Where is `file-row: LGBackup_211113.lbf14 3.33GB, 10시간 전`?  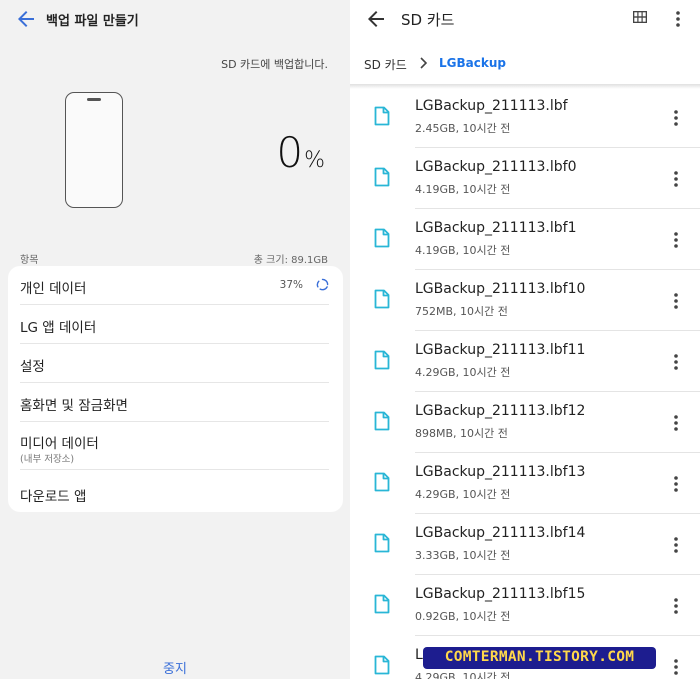
file-row: LGBackup_211113.lbf14 3.33GB, 10시간 전 is located at coordinates (525, 544).